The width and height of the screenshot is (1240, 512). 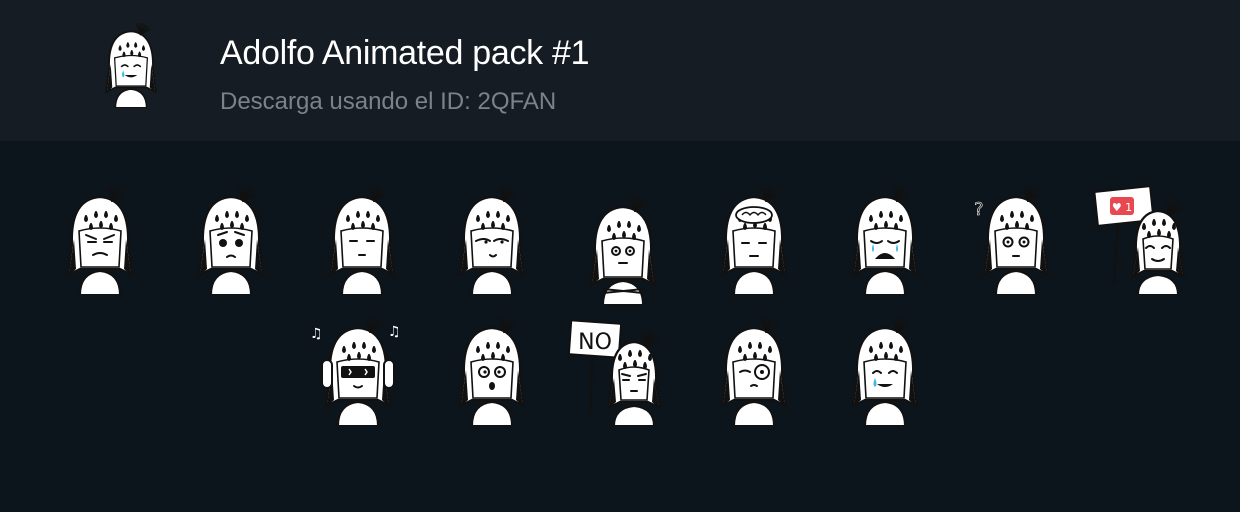 What do you see at coordinates (754, 371) in the screenshot?
I see `sticker-monocle` at bounding box center [754, 371].